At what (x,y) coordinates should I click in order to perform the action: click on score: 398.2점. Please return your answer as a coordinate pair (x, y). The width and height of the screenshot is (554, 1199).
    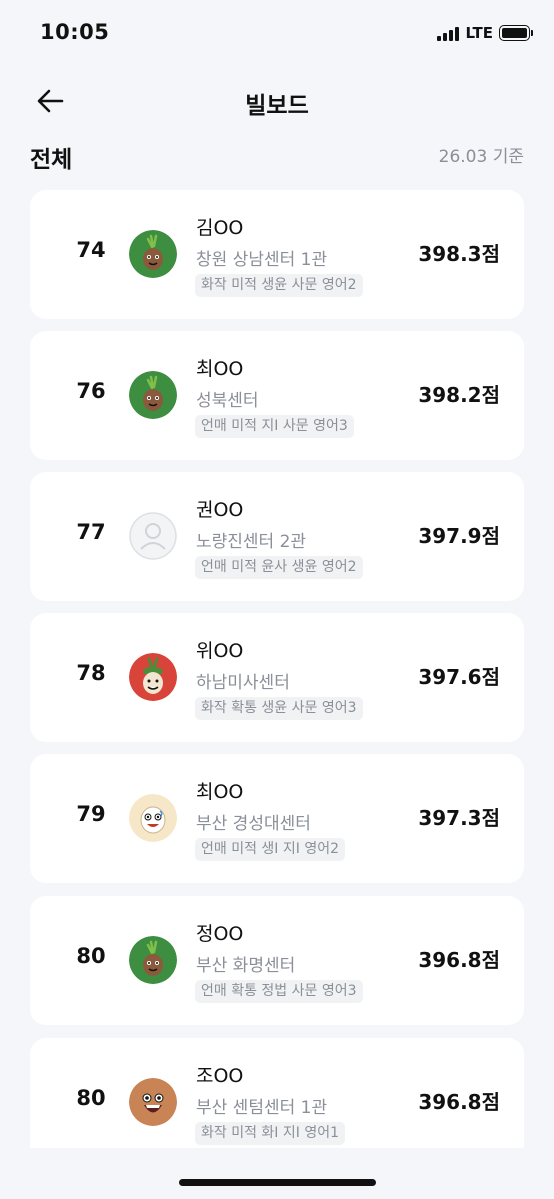
    Looking at the image, I should click on (459, 395).